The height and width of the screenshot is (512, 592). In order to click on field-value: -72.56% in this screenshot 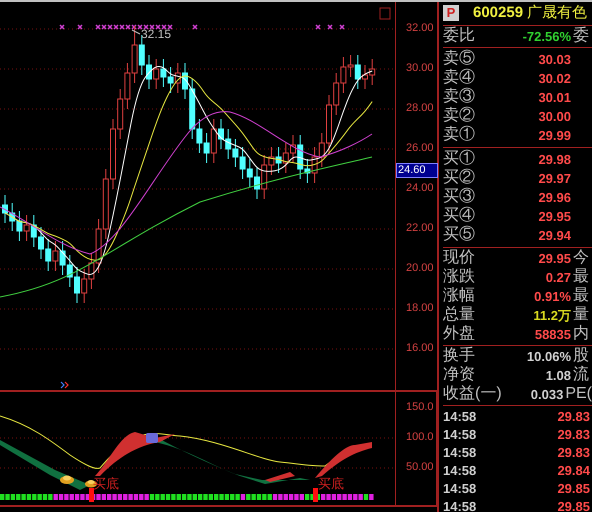, I will do `click(546, 36)`.